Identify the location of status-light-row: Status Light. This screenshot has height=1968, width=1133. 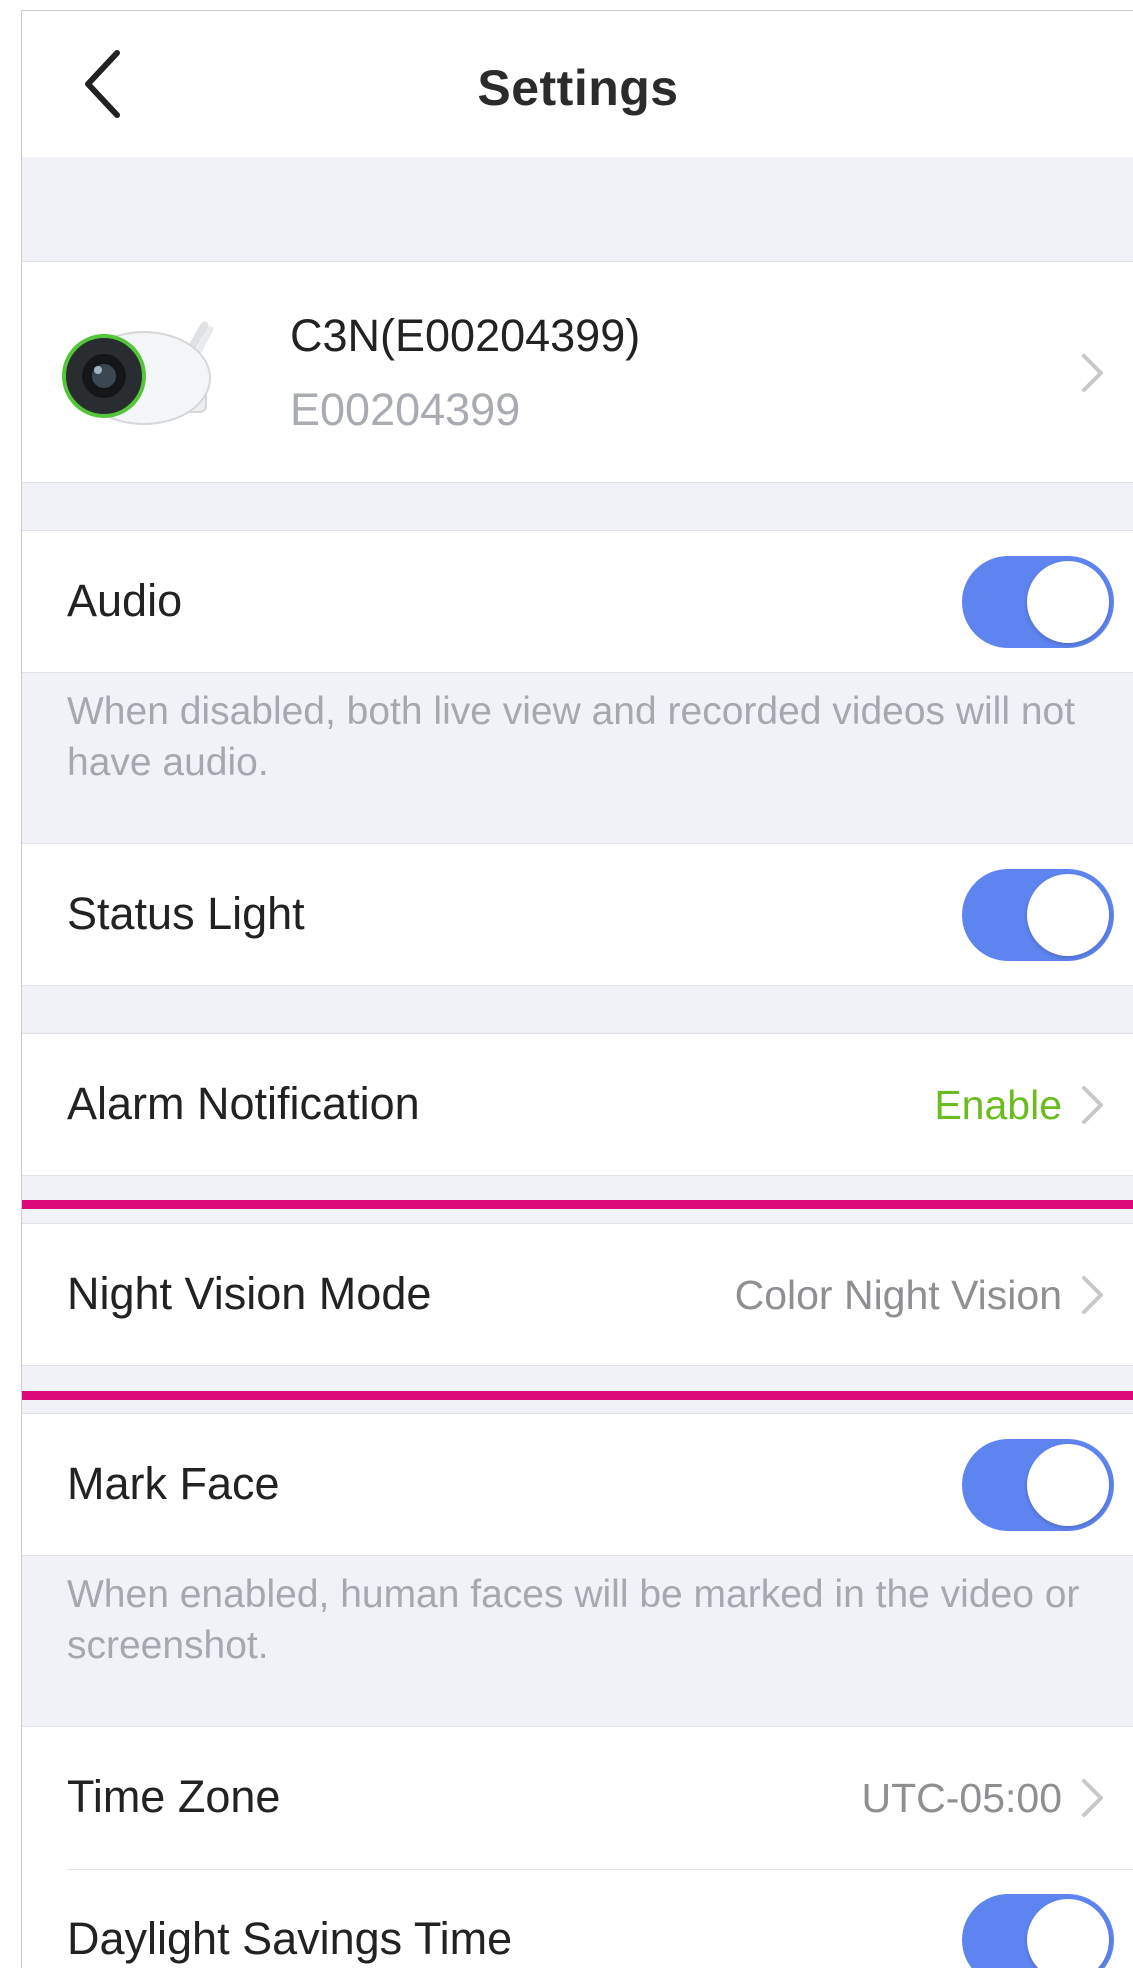
(577, 914).